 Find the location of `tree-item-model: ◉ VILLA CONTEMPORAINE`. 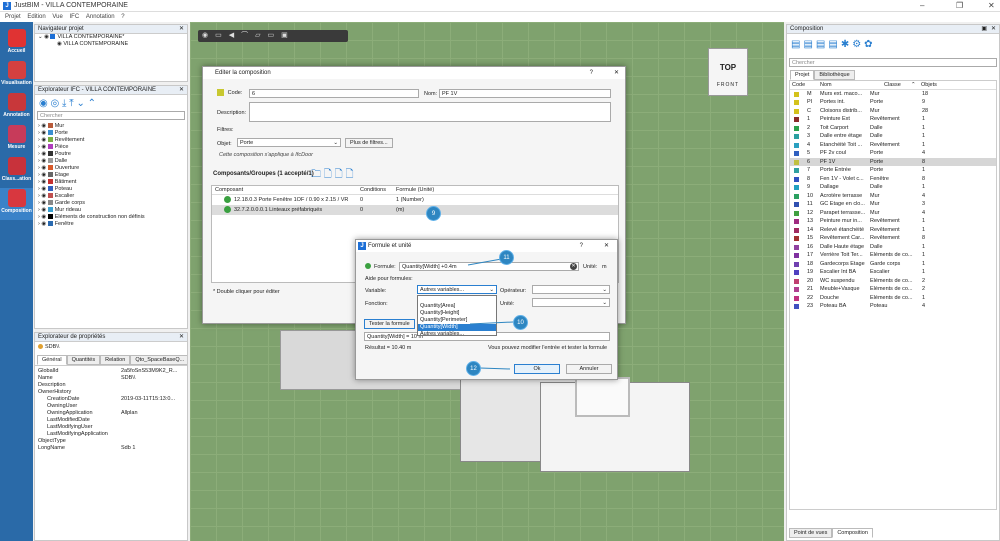

tree-item-model: ◉ VILLA CONTEMPORAINE is located at coordinates (111, 44).